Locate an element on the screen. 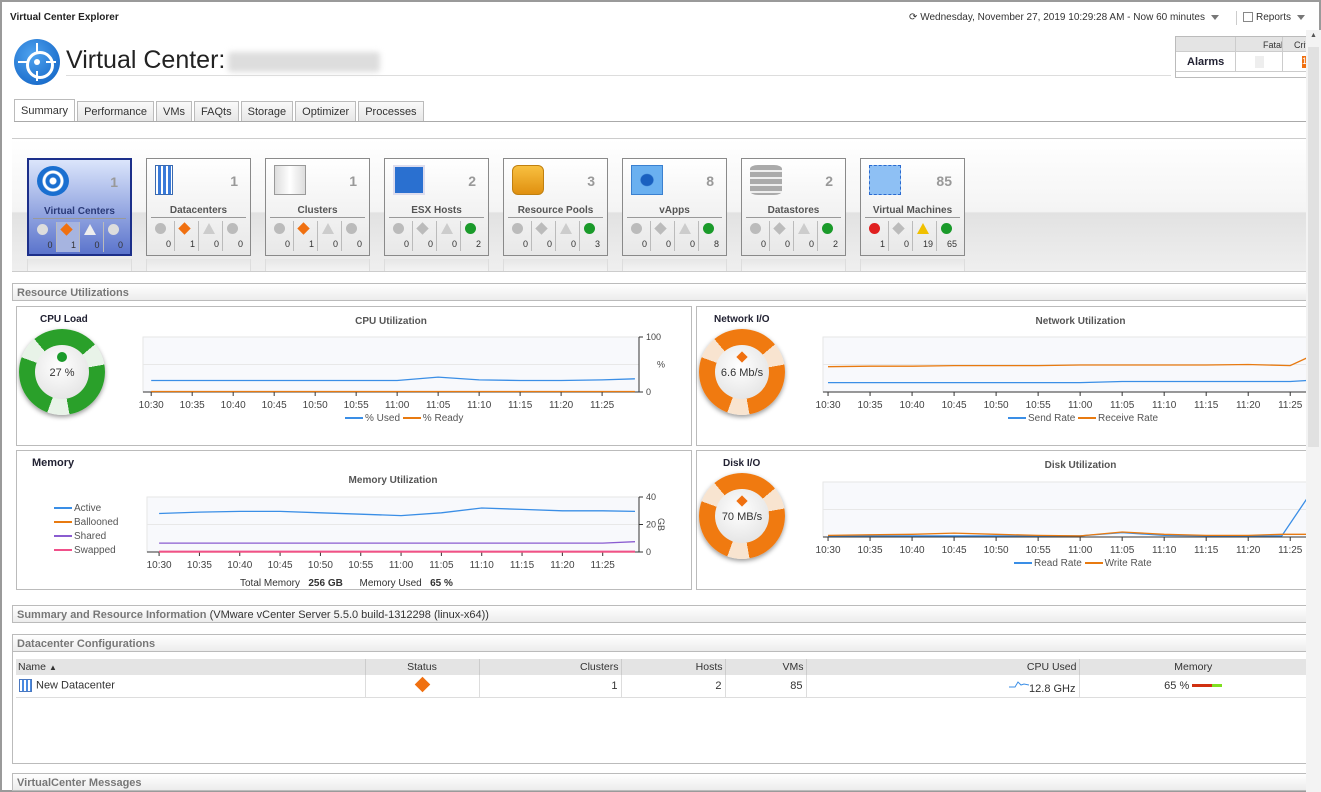  tab-processes: Processes is located at coordinates (391, 111).